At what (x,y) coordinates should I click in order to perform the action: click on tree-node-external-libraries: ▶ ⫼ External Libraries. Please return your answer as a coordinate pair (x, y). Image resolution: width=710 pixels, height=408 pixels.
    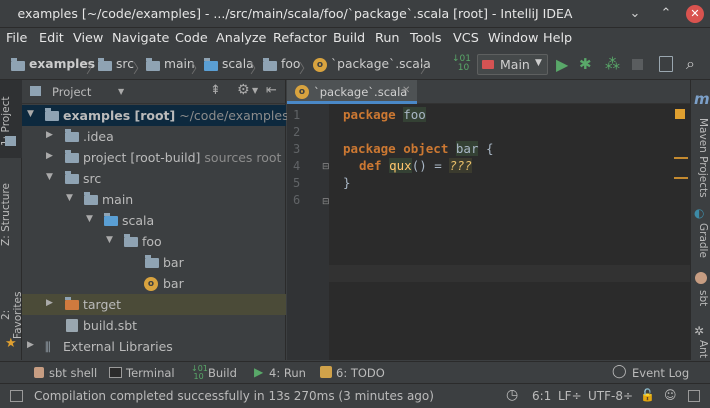
    Looking at the image, I should click on (154, 346).